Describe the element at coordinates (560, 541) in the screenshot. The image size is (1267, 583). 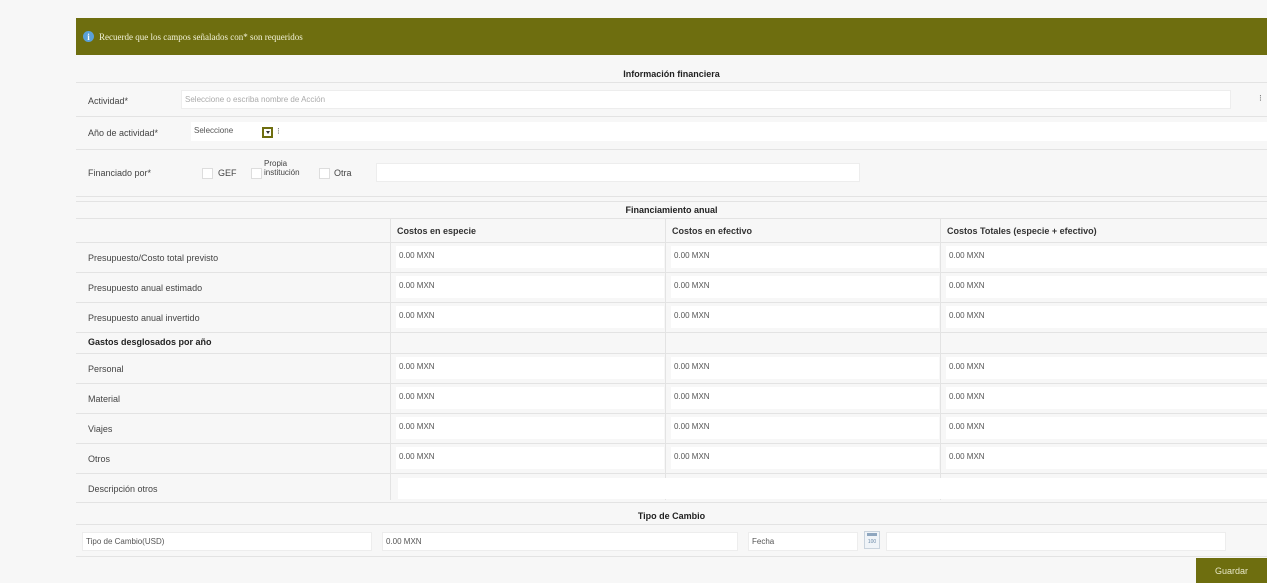
I see `cambio-input: 0.00 MXN` at that location.